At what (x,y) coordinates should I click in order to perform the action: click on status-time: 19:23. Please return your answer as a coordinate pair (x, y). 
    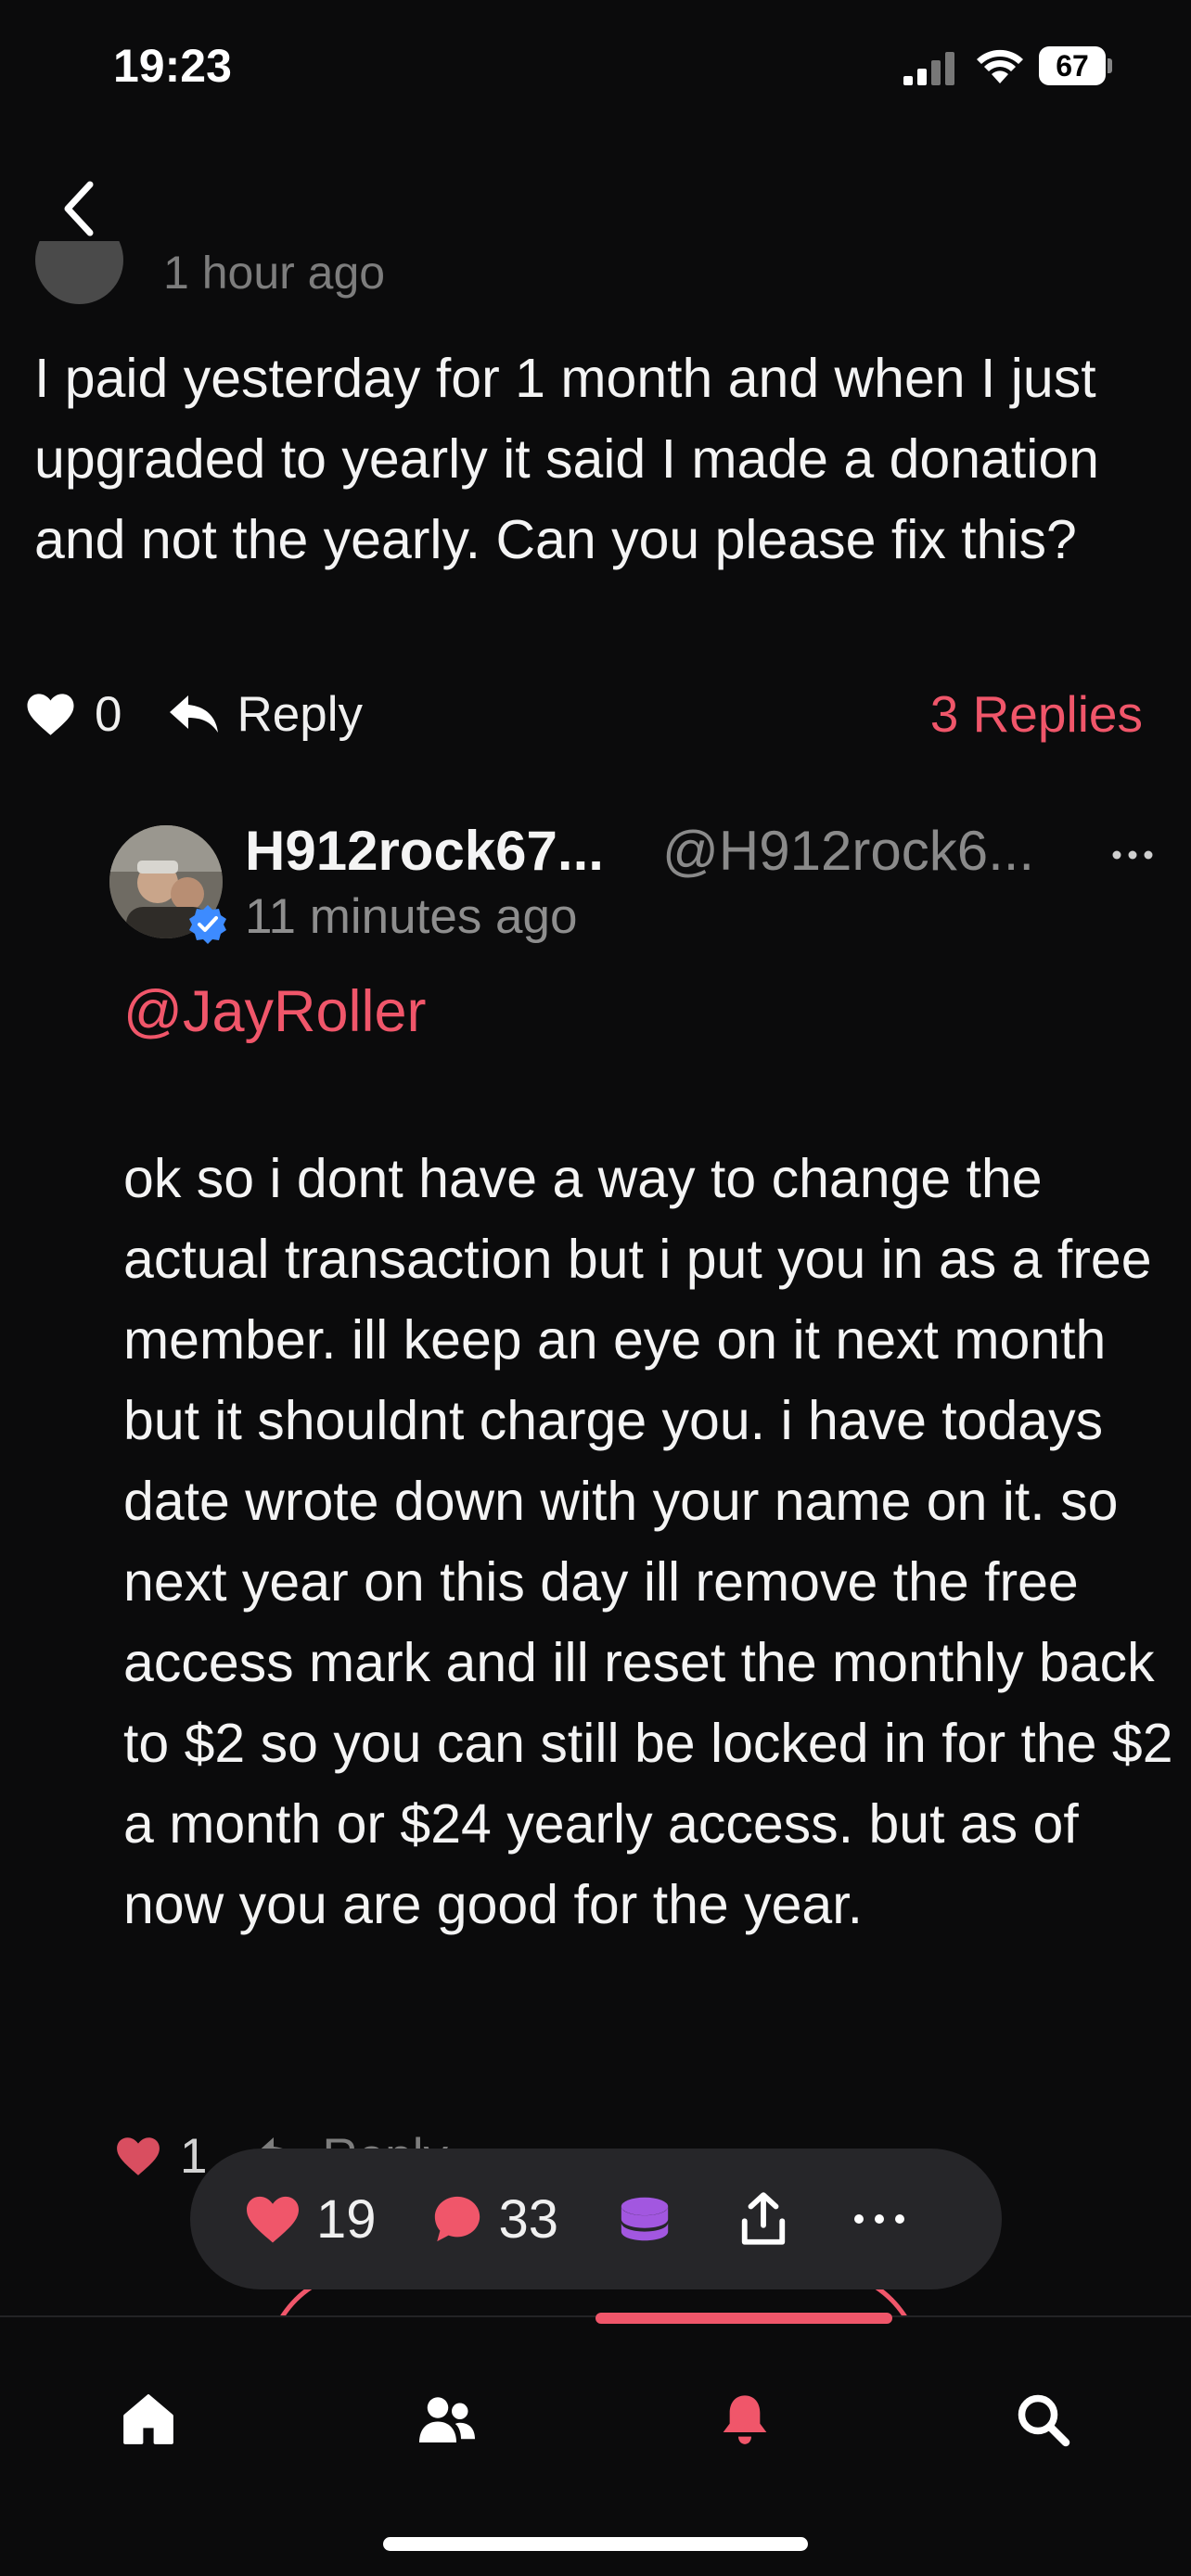
    Looking at the image, I should click on (172, 66).